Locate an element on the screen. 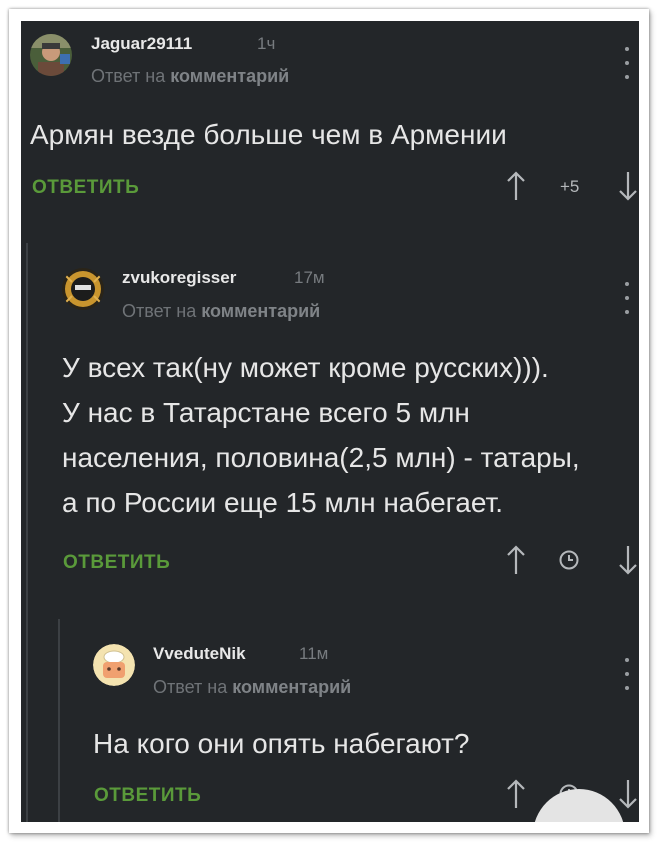 The height and width of the screenshot is (844, 660). comment-text: На кого они опять набегают? is located at coordinates (281, 743).